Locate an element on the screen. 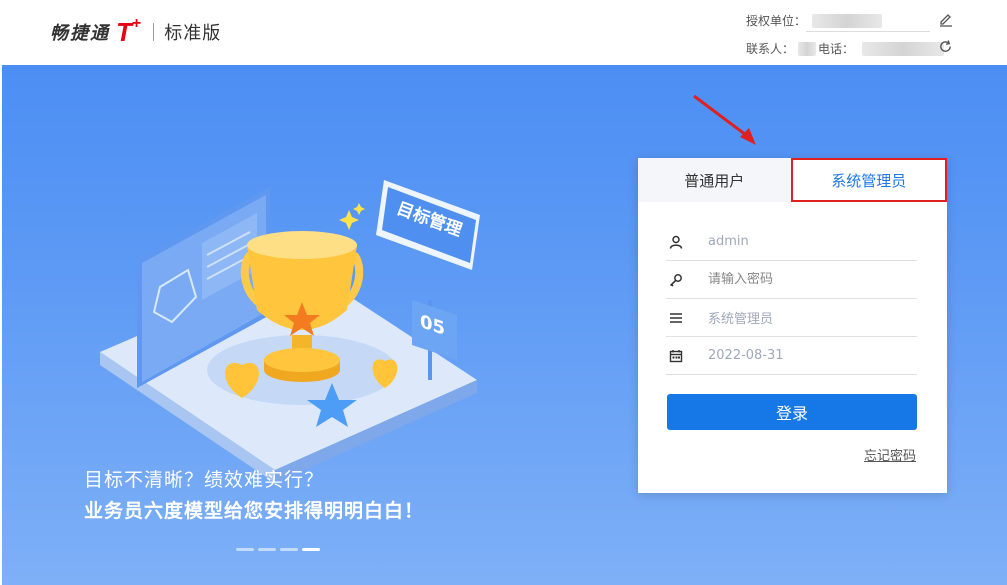 This screenshot has height=585, width=1007. logo-t-mark: T is located at coordinates (124, 31).